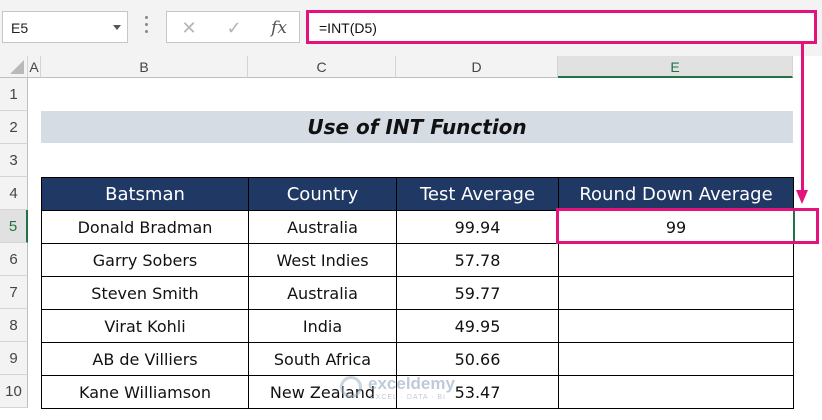 The image size is (822, 420). What do you see at coordinates (14, 358) in the screenshot?
I see `row-header-9: 9` at bounding box center [14, 358].